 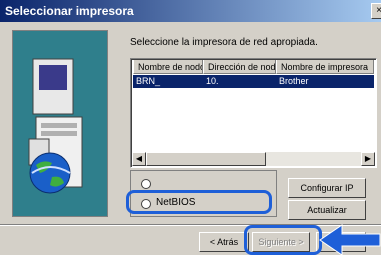 I want to click on column-header-printer-name: Nombre de impresora, so click(x=325, y=67).